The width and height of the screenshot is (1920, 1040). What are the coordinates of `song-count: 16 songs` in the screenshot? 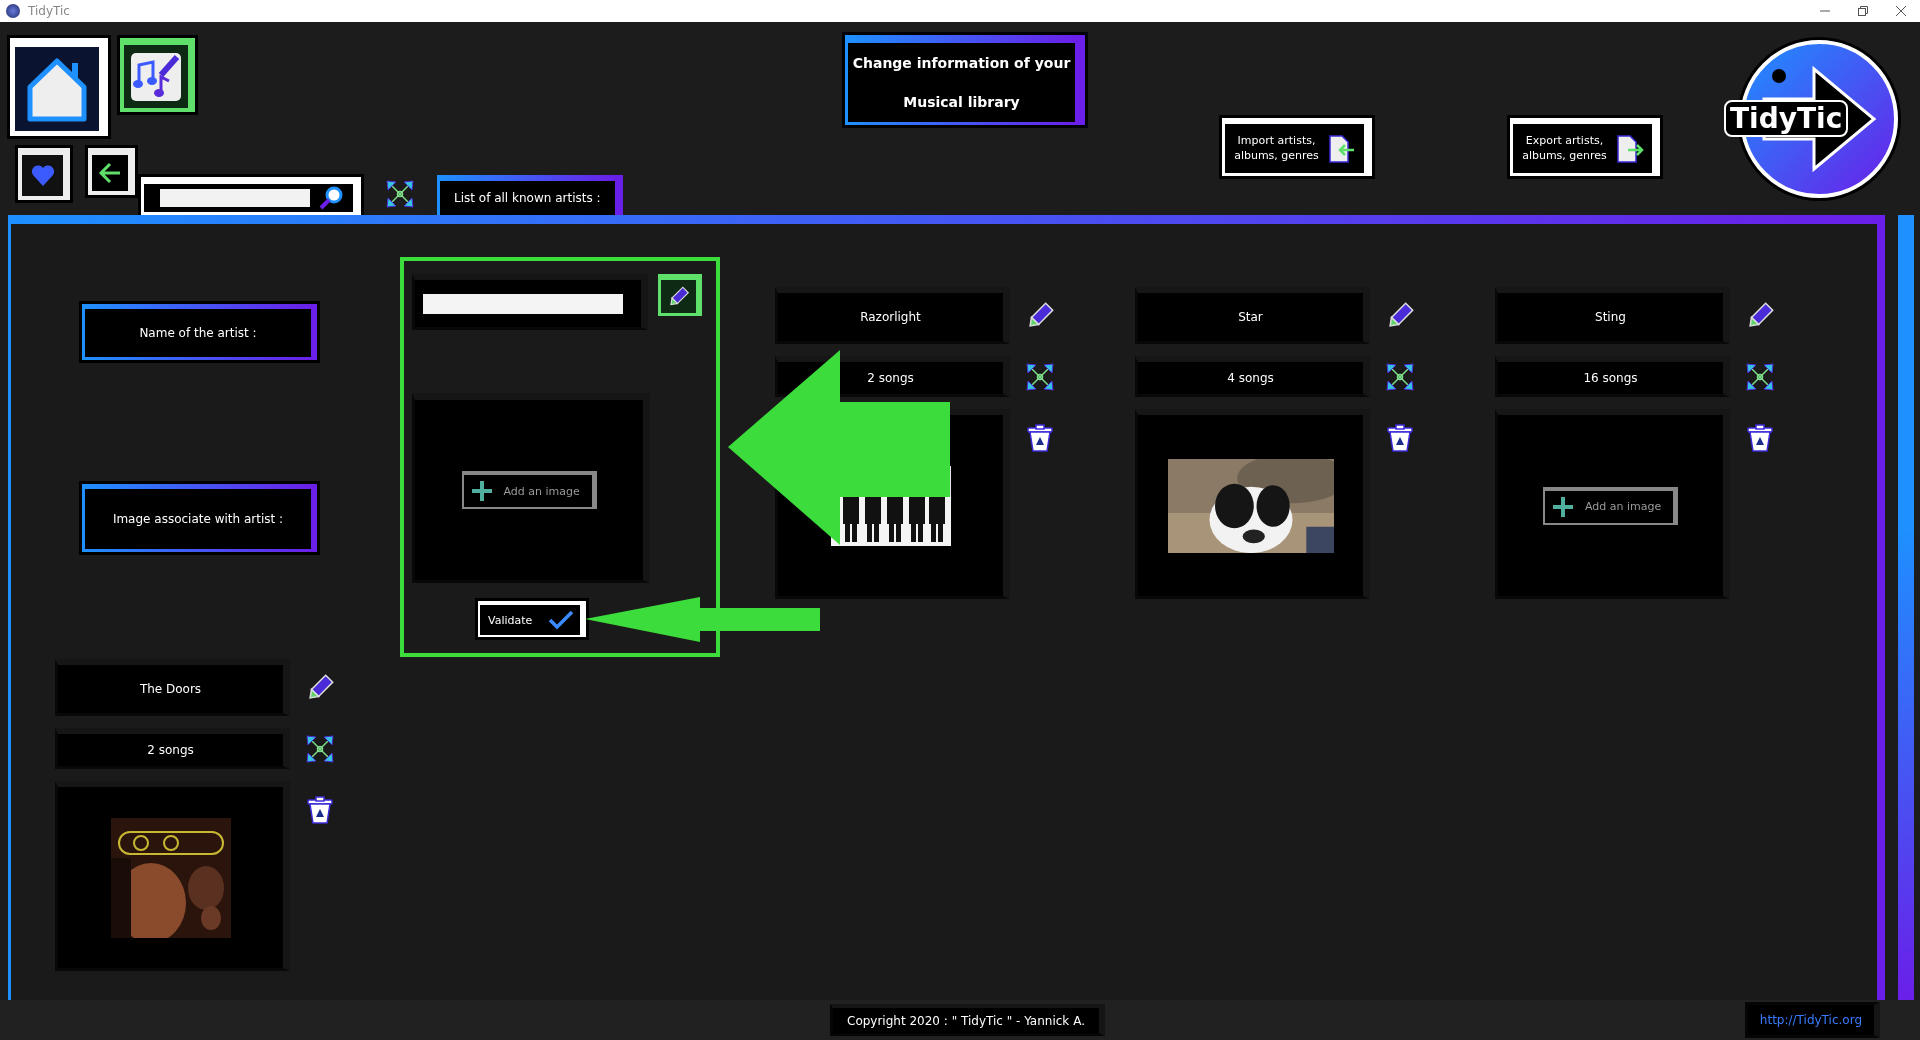 It's located at (1612, 376).